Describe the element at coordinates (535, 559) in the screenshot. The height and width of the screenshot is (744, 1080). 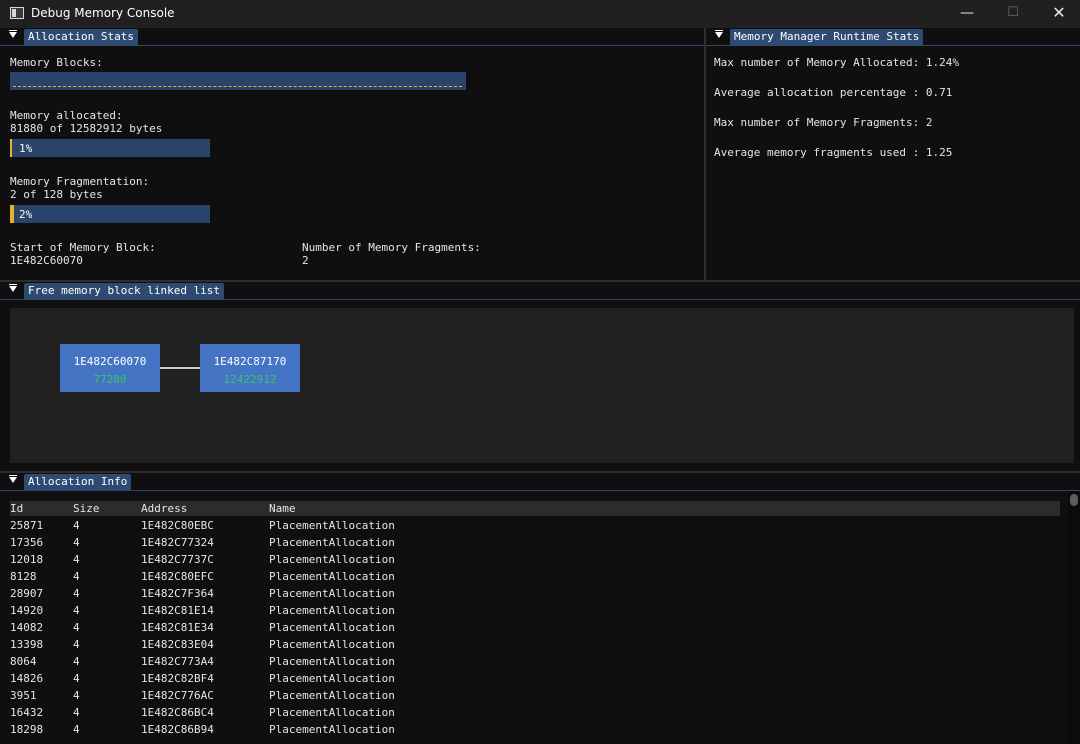
I see `table-row: 12018 4 1E482C7737C PlacementAllocation` at that location.